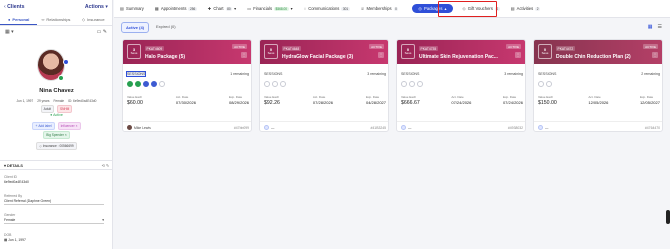 The image size is (670, 249). I want to click on notes-icon: ✎, so click(105, 32).